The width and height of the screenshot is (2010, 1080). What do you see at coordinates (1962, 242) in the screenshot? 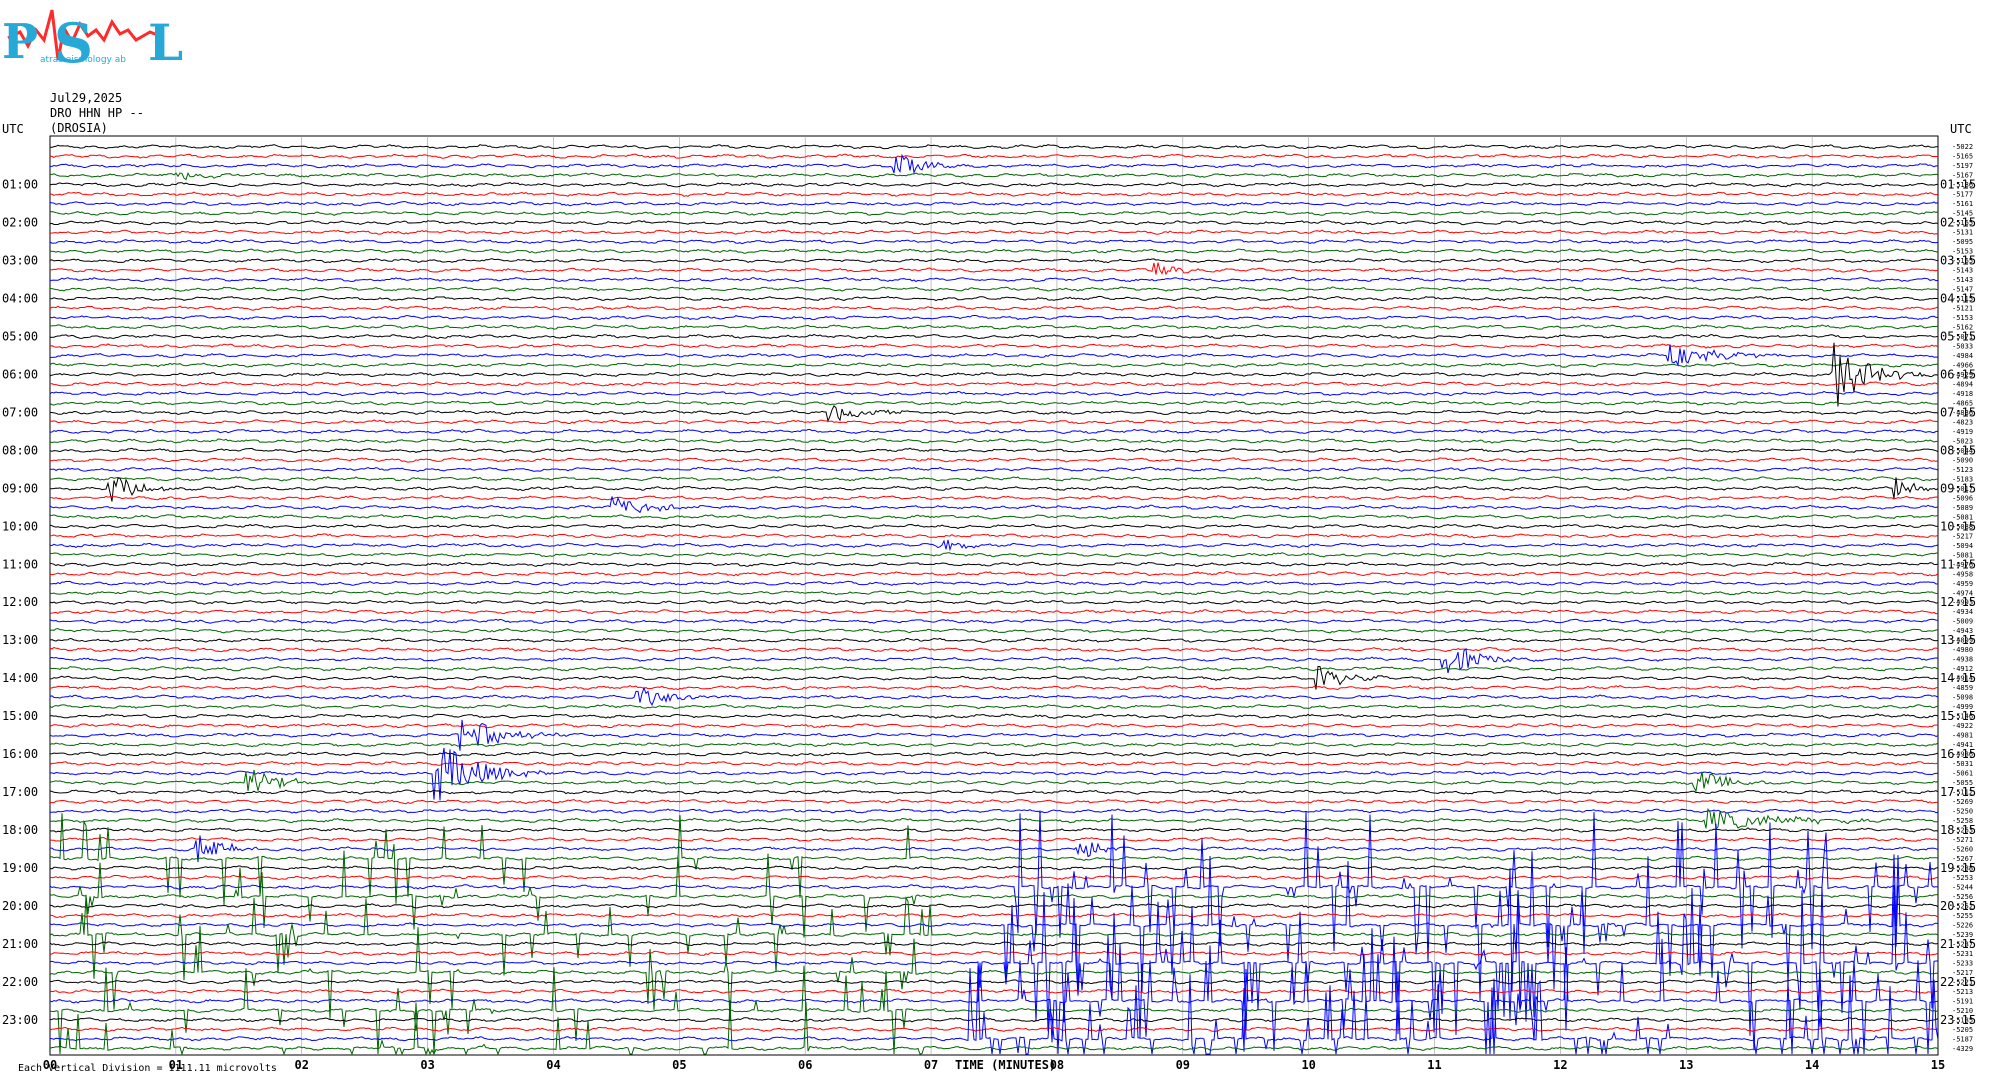
I see `trace-offset-label: -5095` at bounding box center [1962, 242].